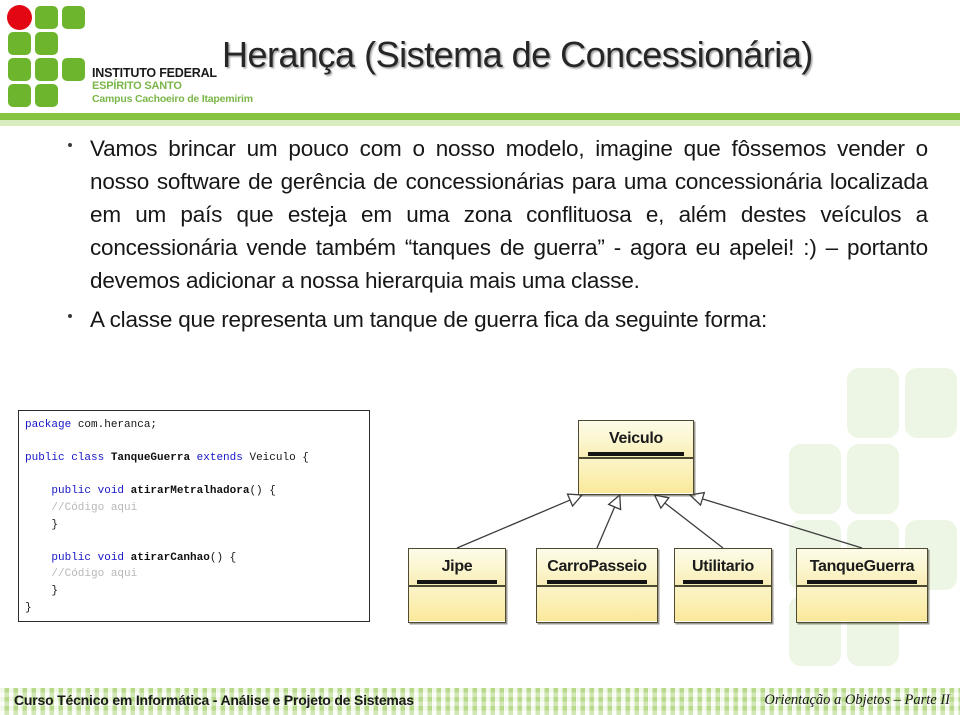 This screenshot has height=715, width=960. What do you see at coordinates (48, 425) in the screenshot?
I see `code-token: package` at bounding box center [48, 425].